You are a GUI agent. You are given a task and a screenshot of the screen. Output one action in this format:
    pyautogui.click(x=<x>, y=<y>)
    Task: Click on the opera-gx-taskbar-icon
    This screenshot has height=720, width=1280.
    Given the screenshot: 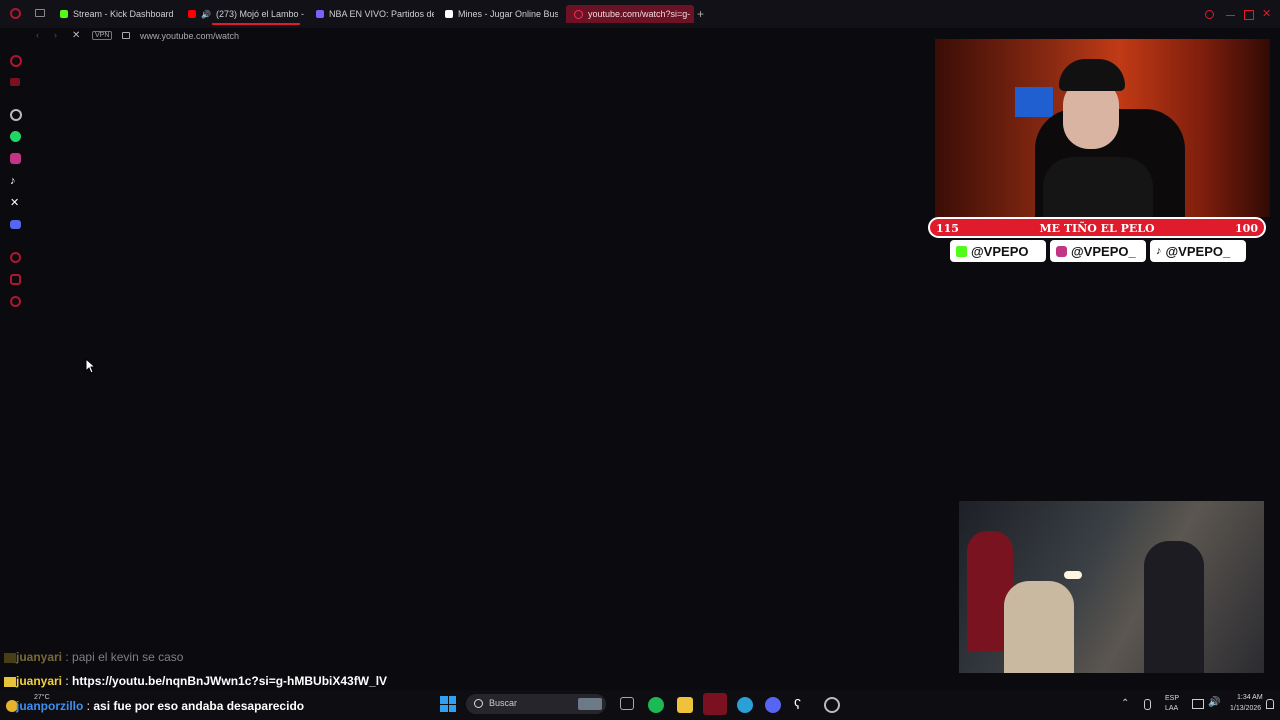 What is the action you would take?
    pyautogui.click(x=715, y=704)
    